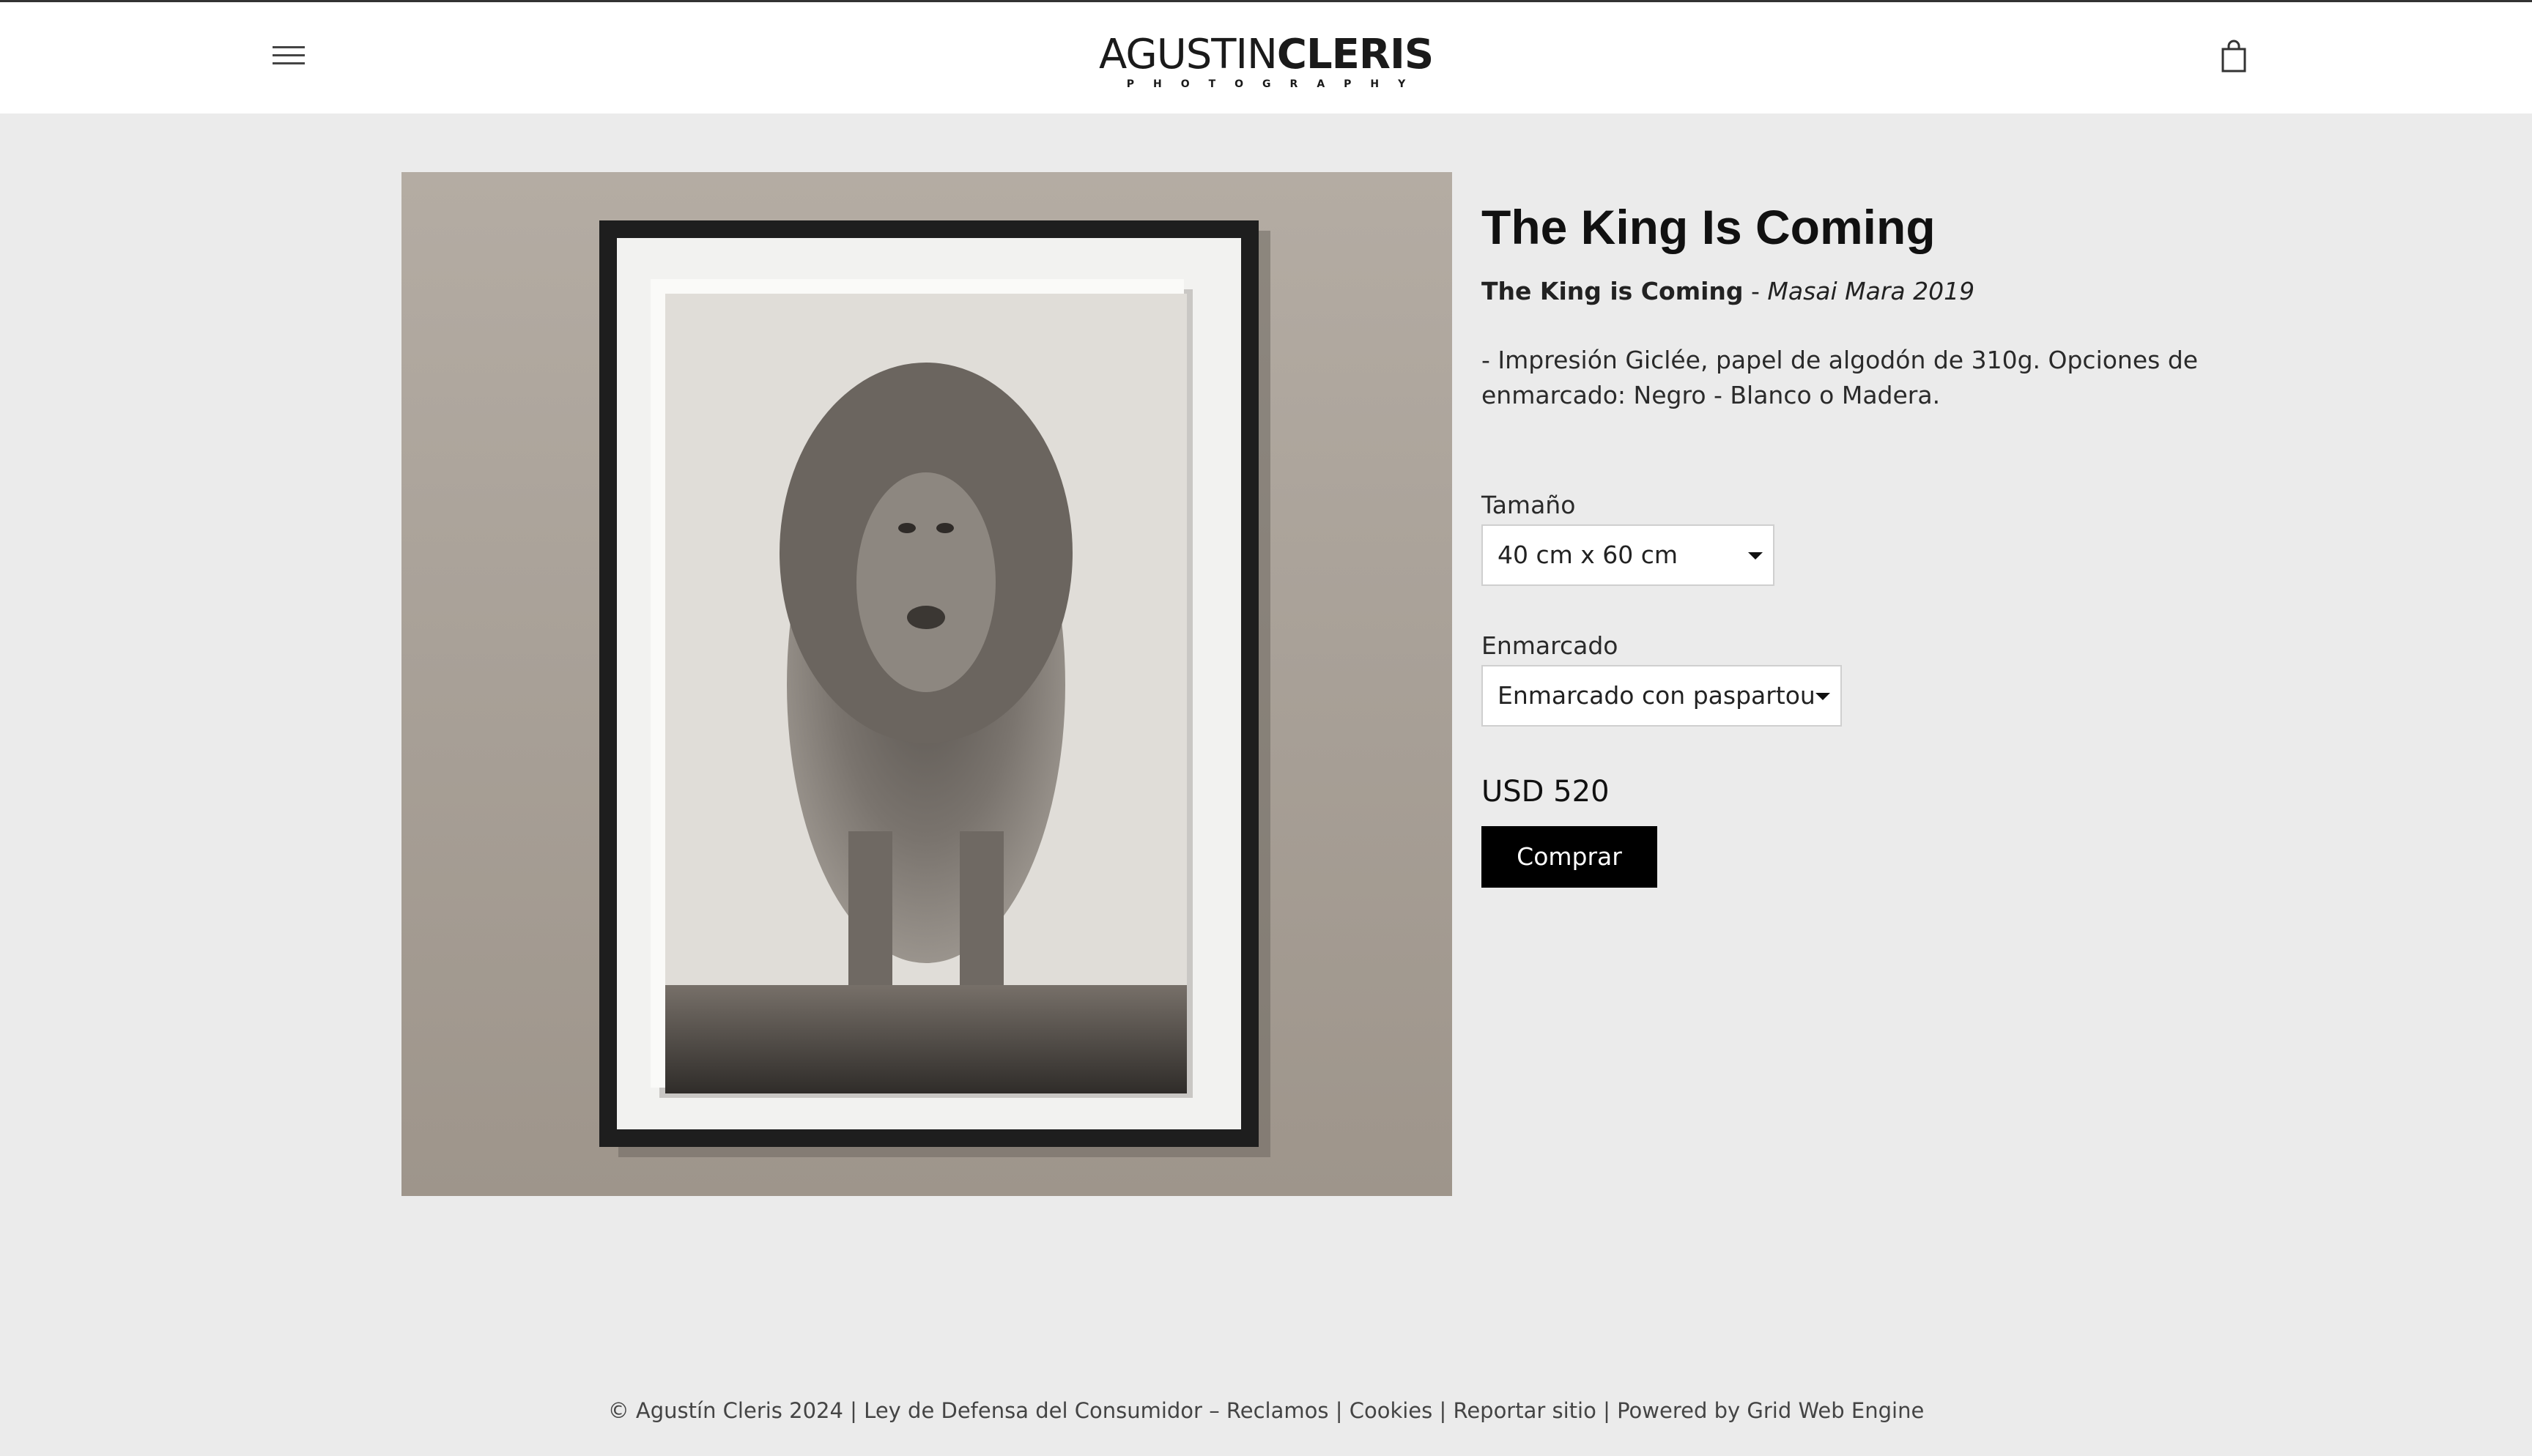 This screenshot has height=1456, width=2532. Describe the element at coordinates (1656, 695) in the screenshot. I see `frame-select-value: Enmarcado con paspartou` at that location.